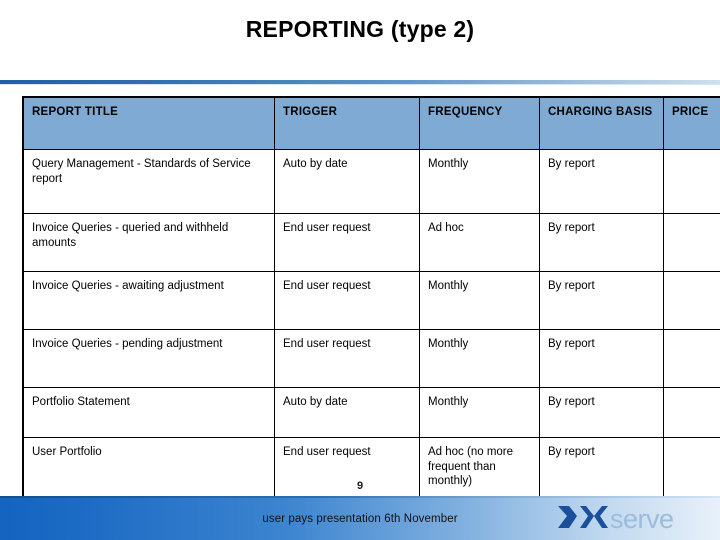 Image resolution: width=720 pixels, height=540 pixels. What do you see at coordinates (479, 242) in the screenshot?
I see `cell-frequency: Ad hoc` at bounding box center [479, 242].